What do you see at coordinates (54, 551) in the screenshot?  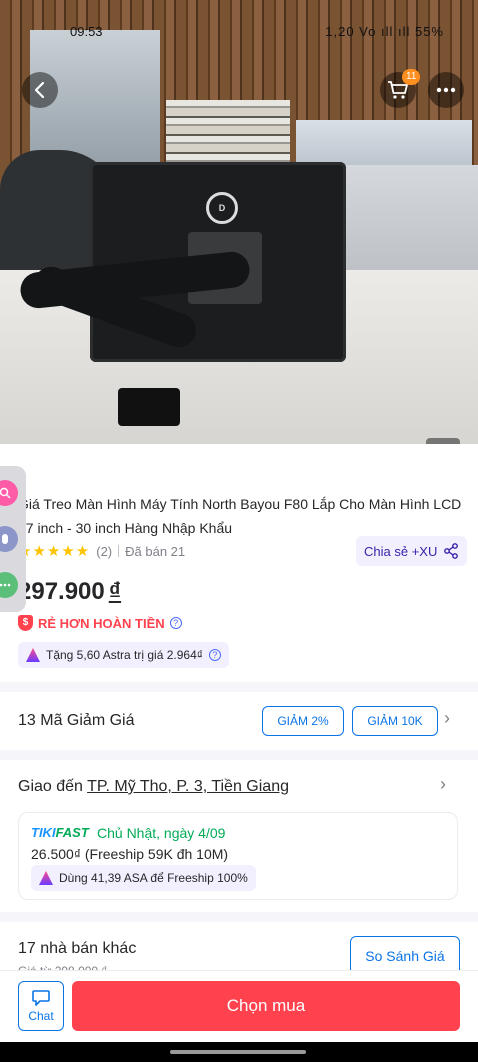 I see `rating-stars: ★★★★★` at bounding box center [54, 551].